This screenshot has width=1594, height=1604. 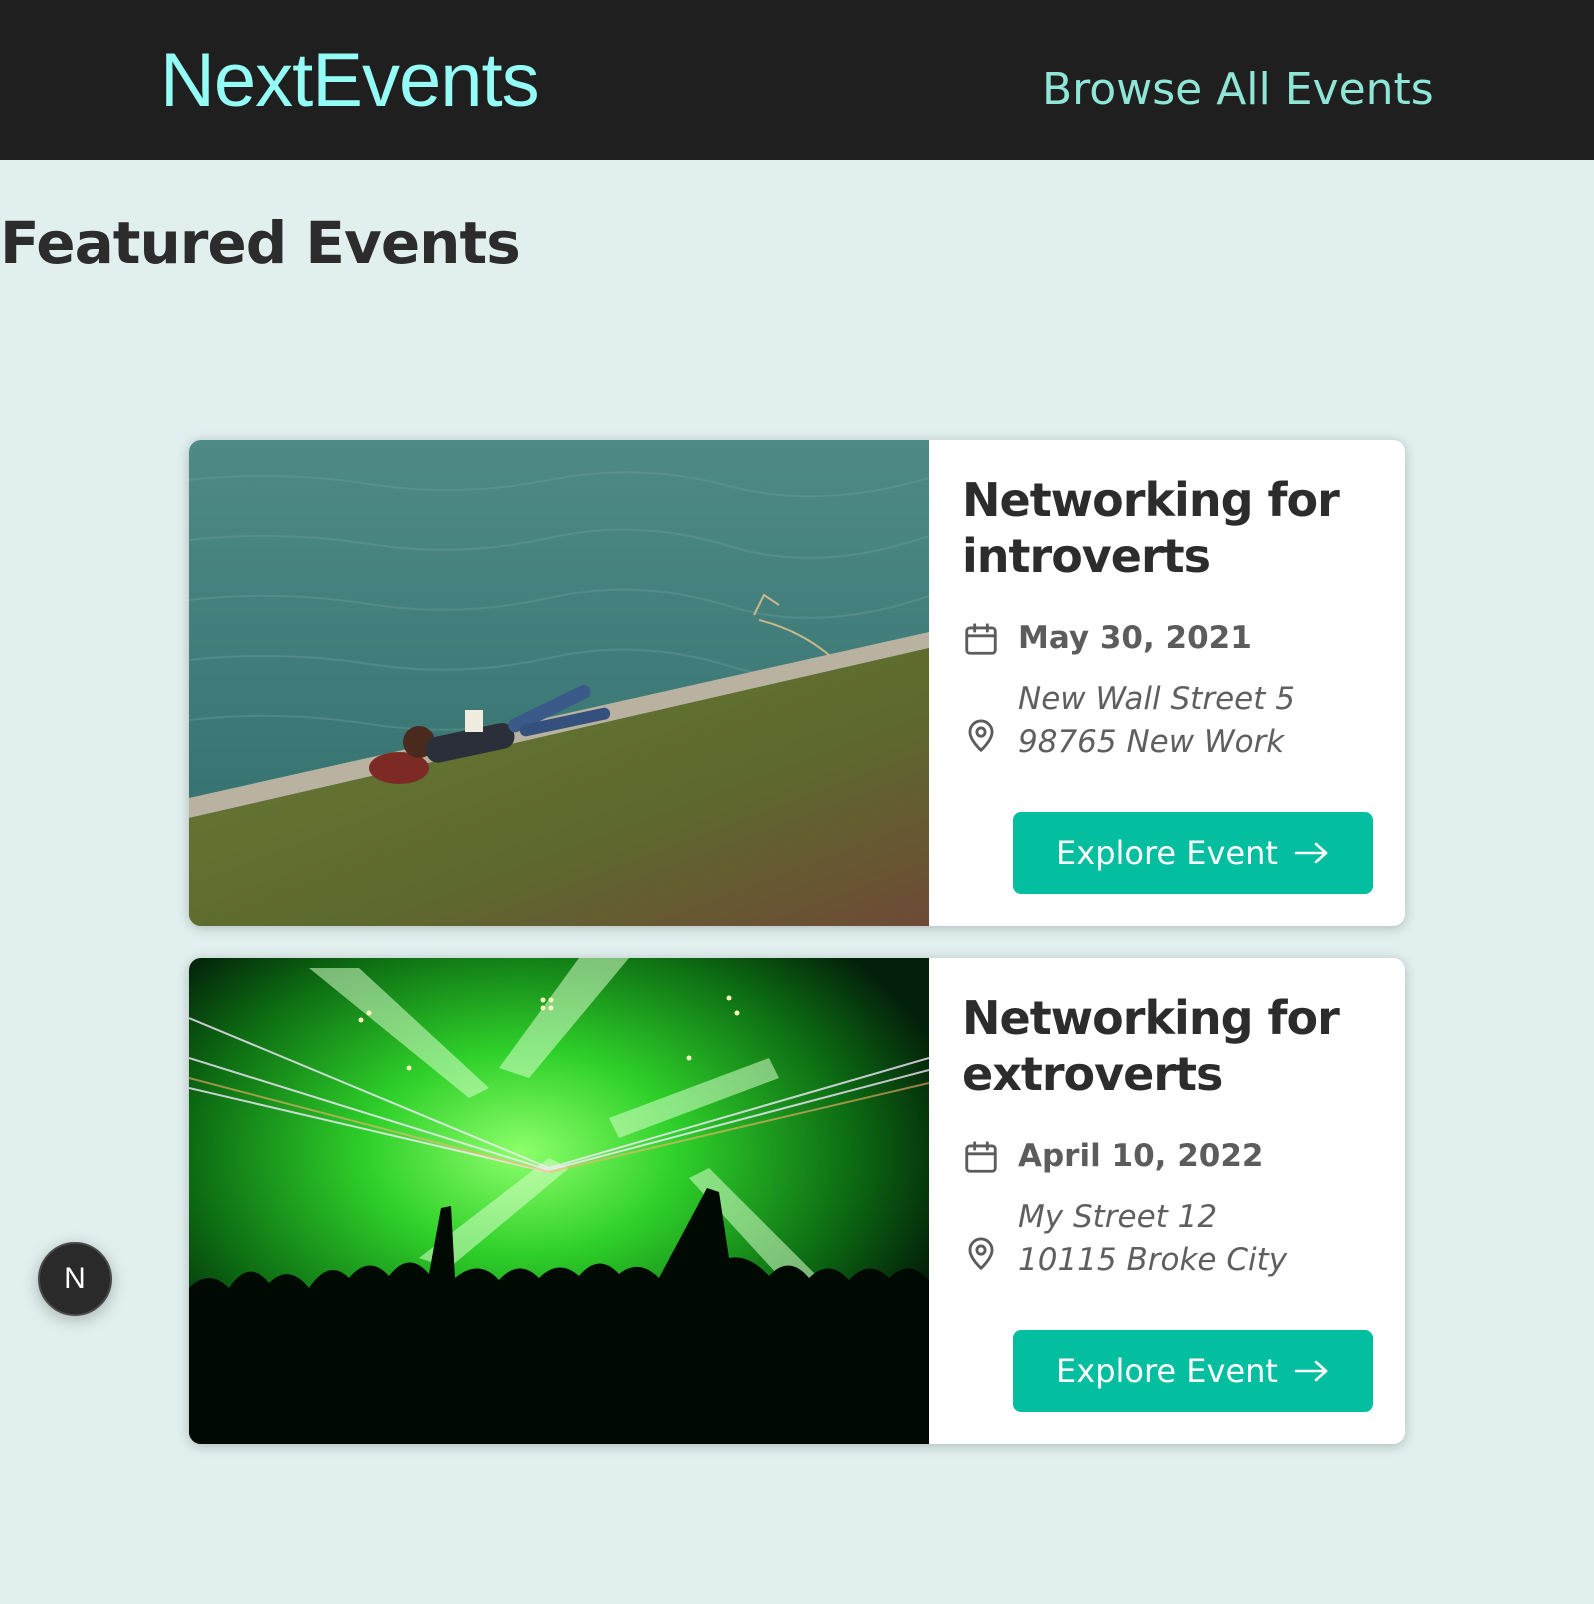 What do you see at coordinates (1151, 1046) in the screenshot?
I see `event-title: Networking for extroverts` at bounding box center [1151, 1046].